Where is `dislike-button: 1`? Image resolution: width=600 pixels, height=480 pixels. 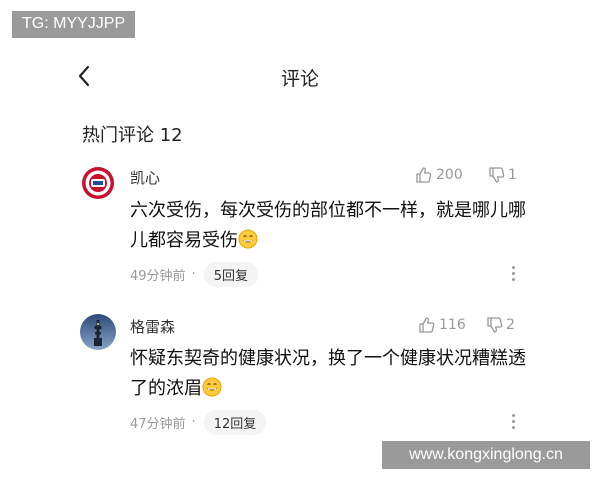
dislike-button: 1 is located at coordinates (502, 175).